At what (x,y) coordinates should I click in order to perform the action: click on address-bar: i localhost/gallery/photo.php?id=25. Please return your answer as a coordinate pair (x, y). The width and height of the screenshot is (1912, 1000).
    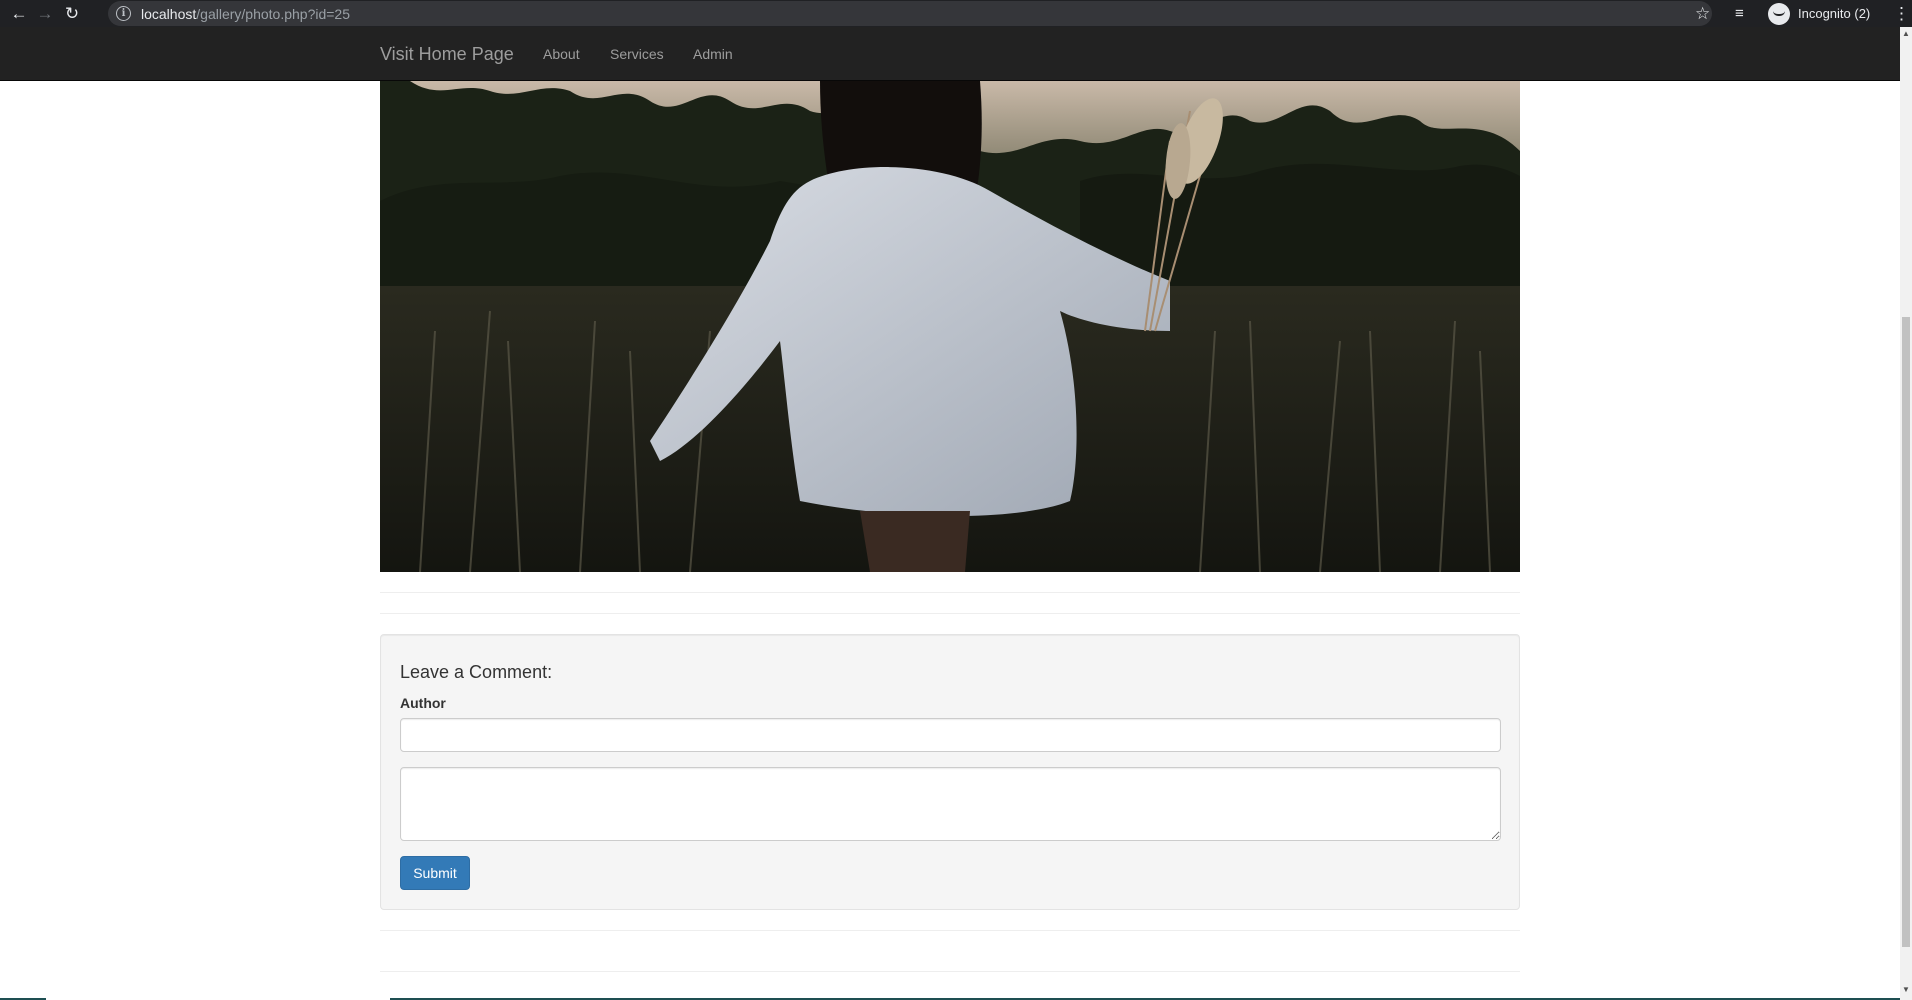
    Looking at the image, I should click on (910, 13).